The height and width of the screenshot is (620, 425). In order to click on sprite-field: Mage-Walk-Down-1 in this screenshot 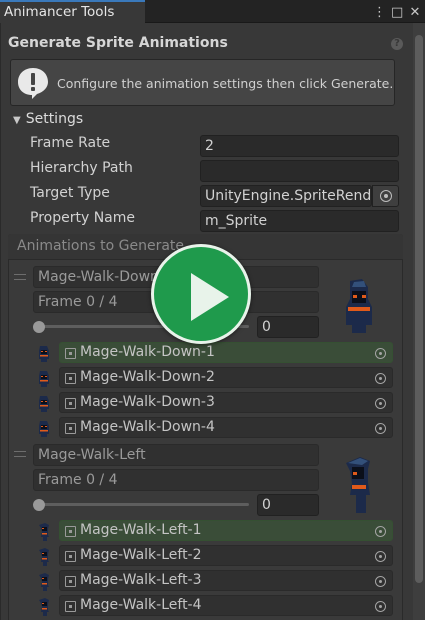, I will do `click(226, 352)`.